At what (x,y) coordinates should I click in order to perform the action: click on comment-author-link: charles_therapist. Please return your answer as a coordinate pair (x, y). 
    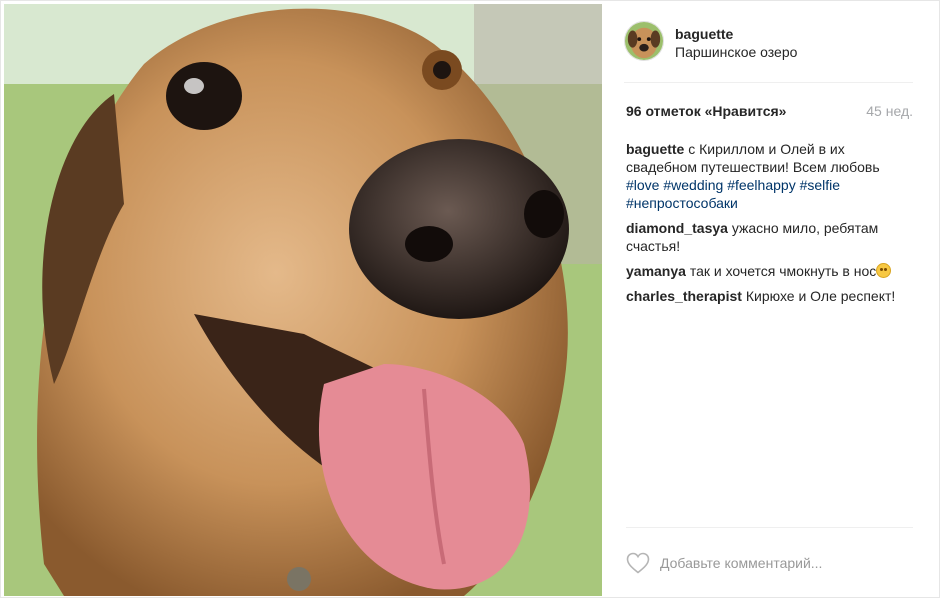
    Looking at the image, I should click on (684, 296).